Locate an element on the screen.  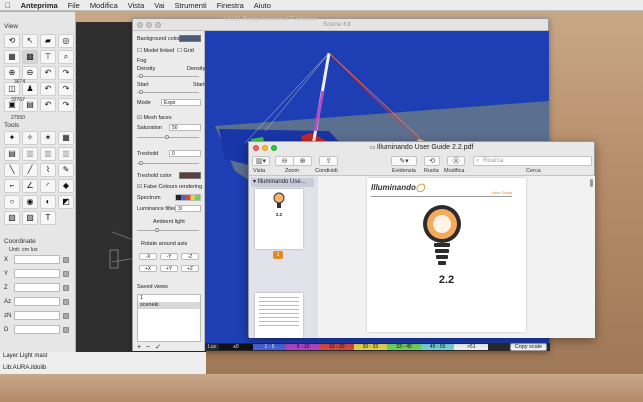
share-icon: ⇪ is located at coordinates (328, 161).